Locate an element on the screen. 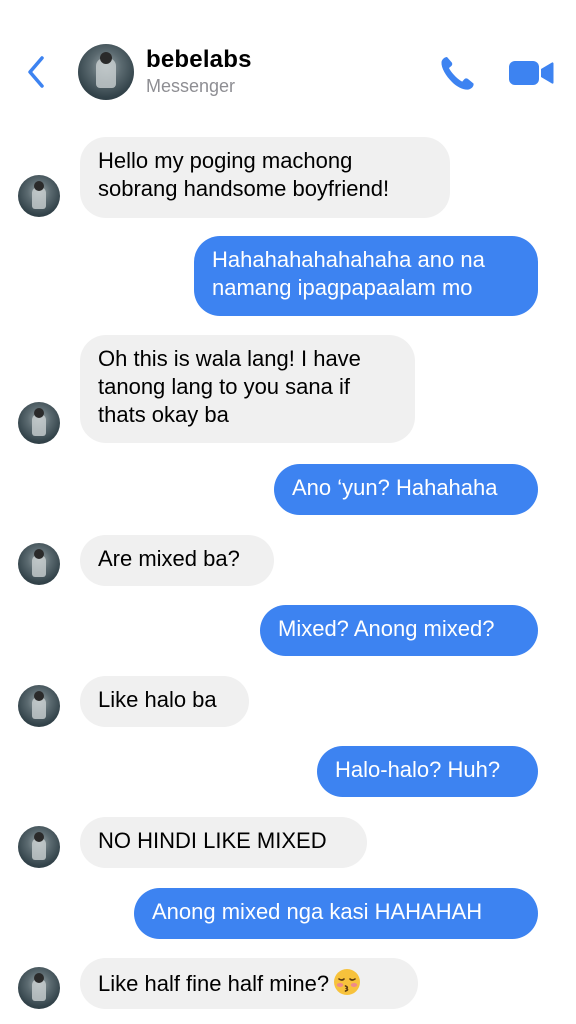 This screenshot has width=576, height=1024. incoming-message: Like halo ba is located at coordinates (164, 701).